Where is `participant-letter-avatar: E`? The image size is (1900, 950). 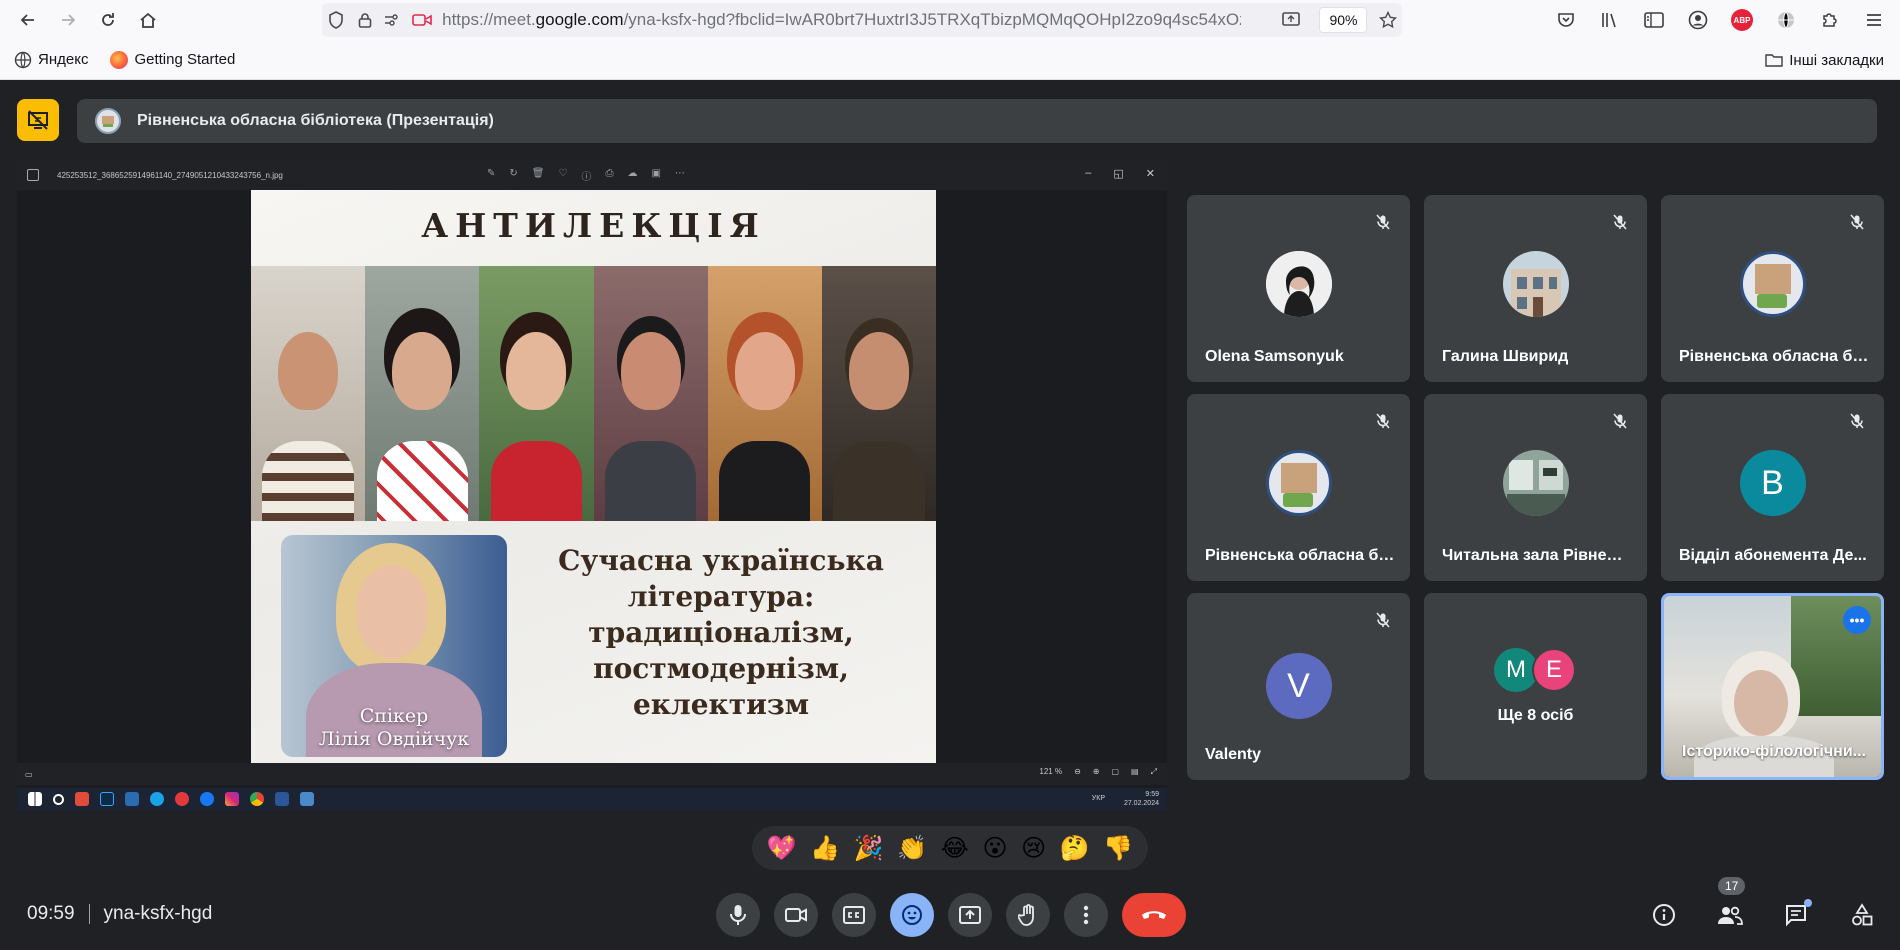 participant-letter-avatar: E is located at coordinates (1554, 670).